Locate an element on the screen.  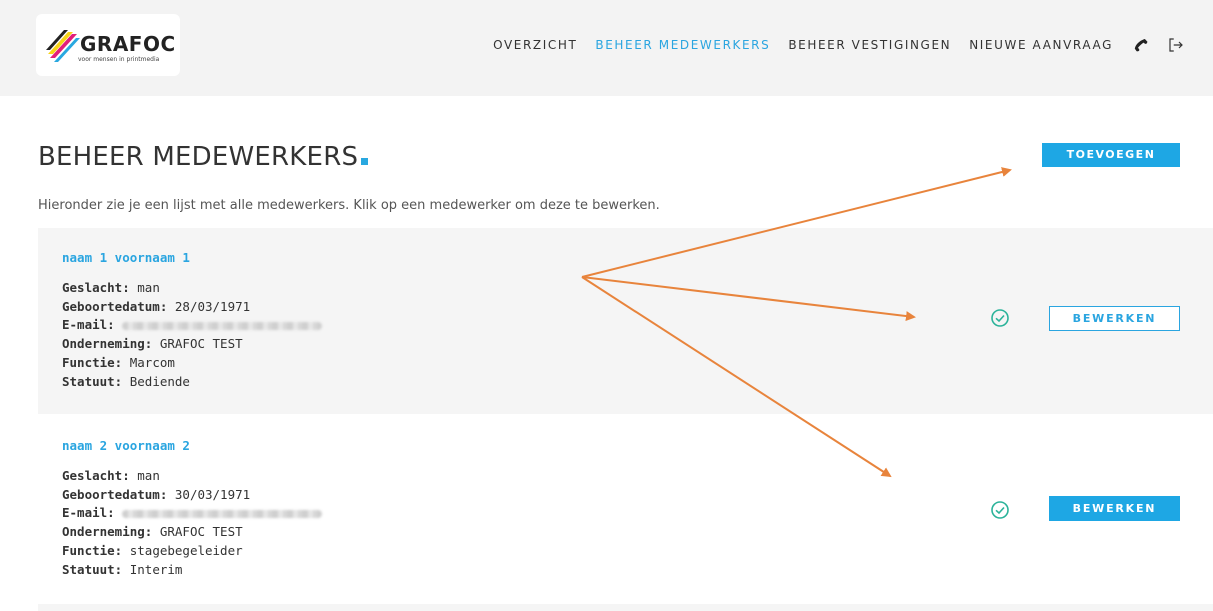
field-status: Statuut: Interim is located at coordinates (122, 569).